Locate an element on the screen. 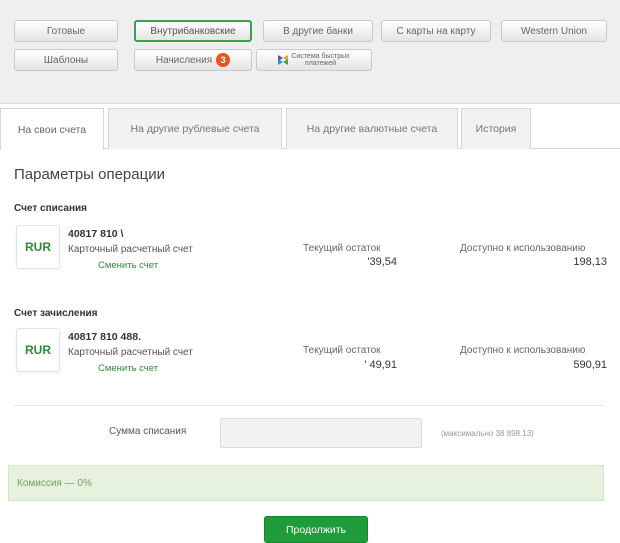  menu-card-to-card-button: С карты на карту is located at coordinates (436, 31).